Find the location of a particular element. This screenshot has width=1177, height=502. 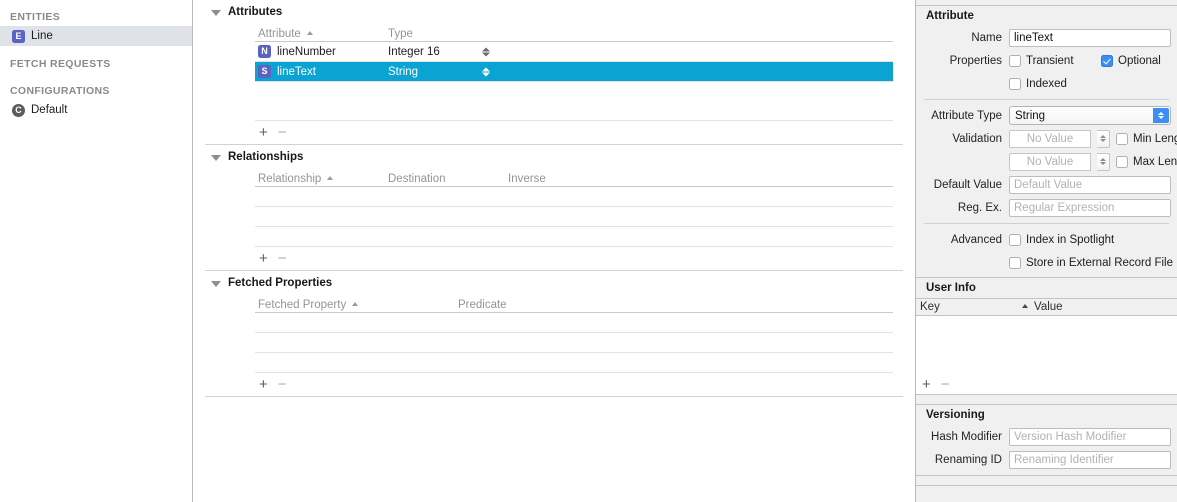

fetched-properties-table-header: Fetched Property Predicate is located at coordinates (574, 304).